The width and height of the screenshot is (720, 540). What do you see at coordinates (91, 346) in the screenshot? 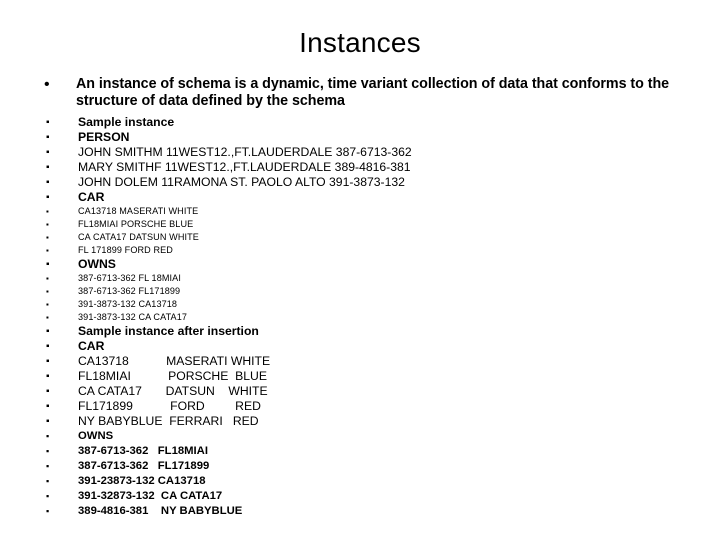
I see `label-car2: CAR` at bounding box center [91, 346].